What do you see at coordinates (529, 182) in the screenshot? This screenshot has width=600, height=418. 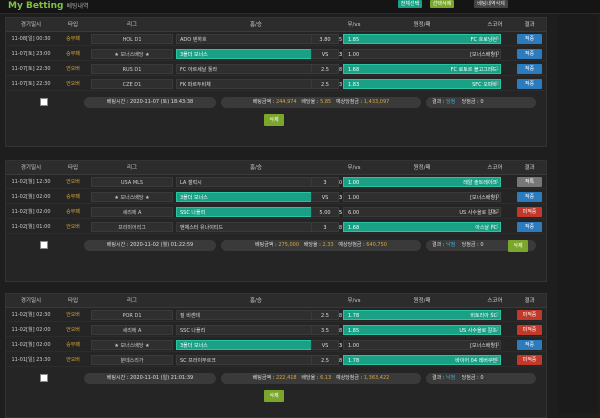 I see `result-badge: 적특` at bounding box center [529, 182].